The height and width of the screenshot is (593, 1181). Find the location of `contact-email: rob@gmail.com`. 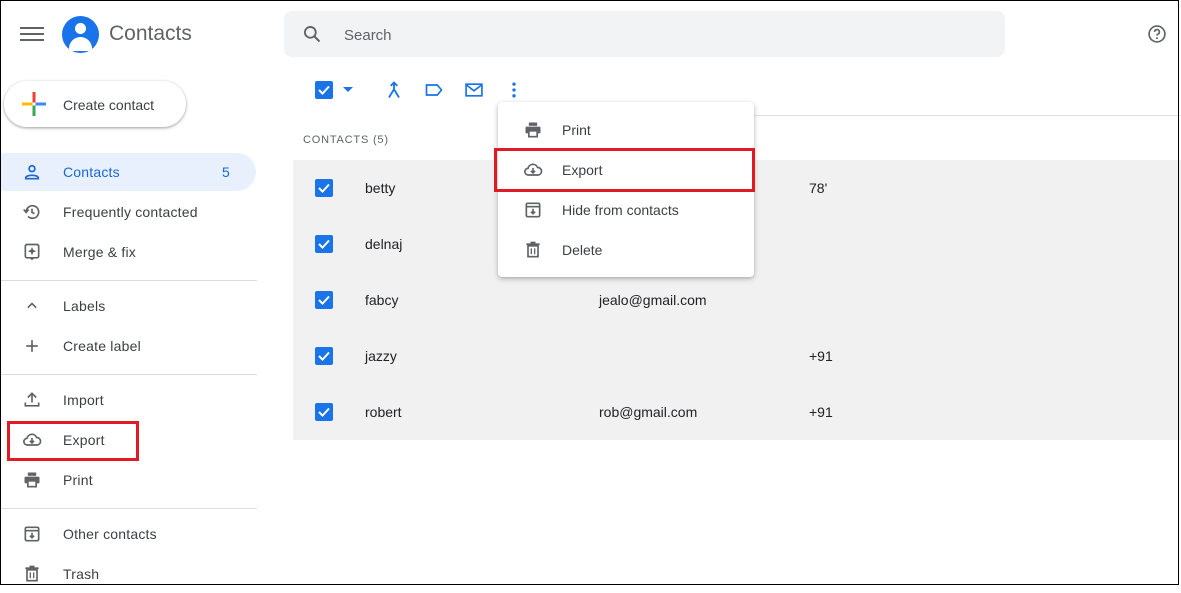

contact-email: rob@gmail.com is located at coordinates (648, 412).